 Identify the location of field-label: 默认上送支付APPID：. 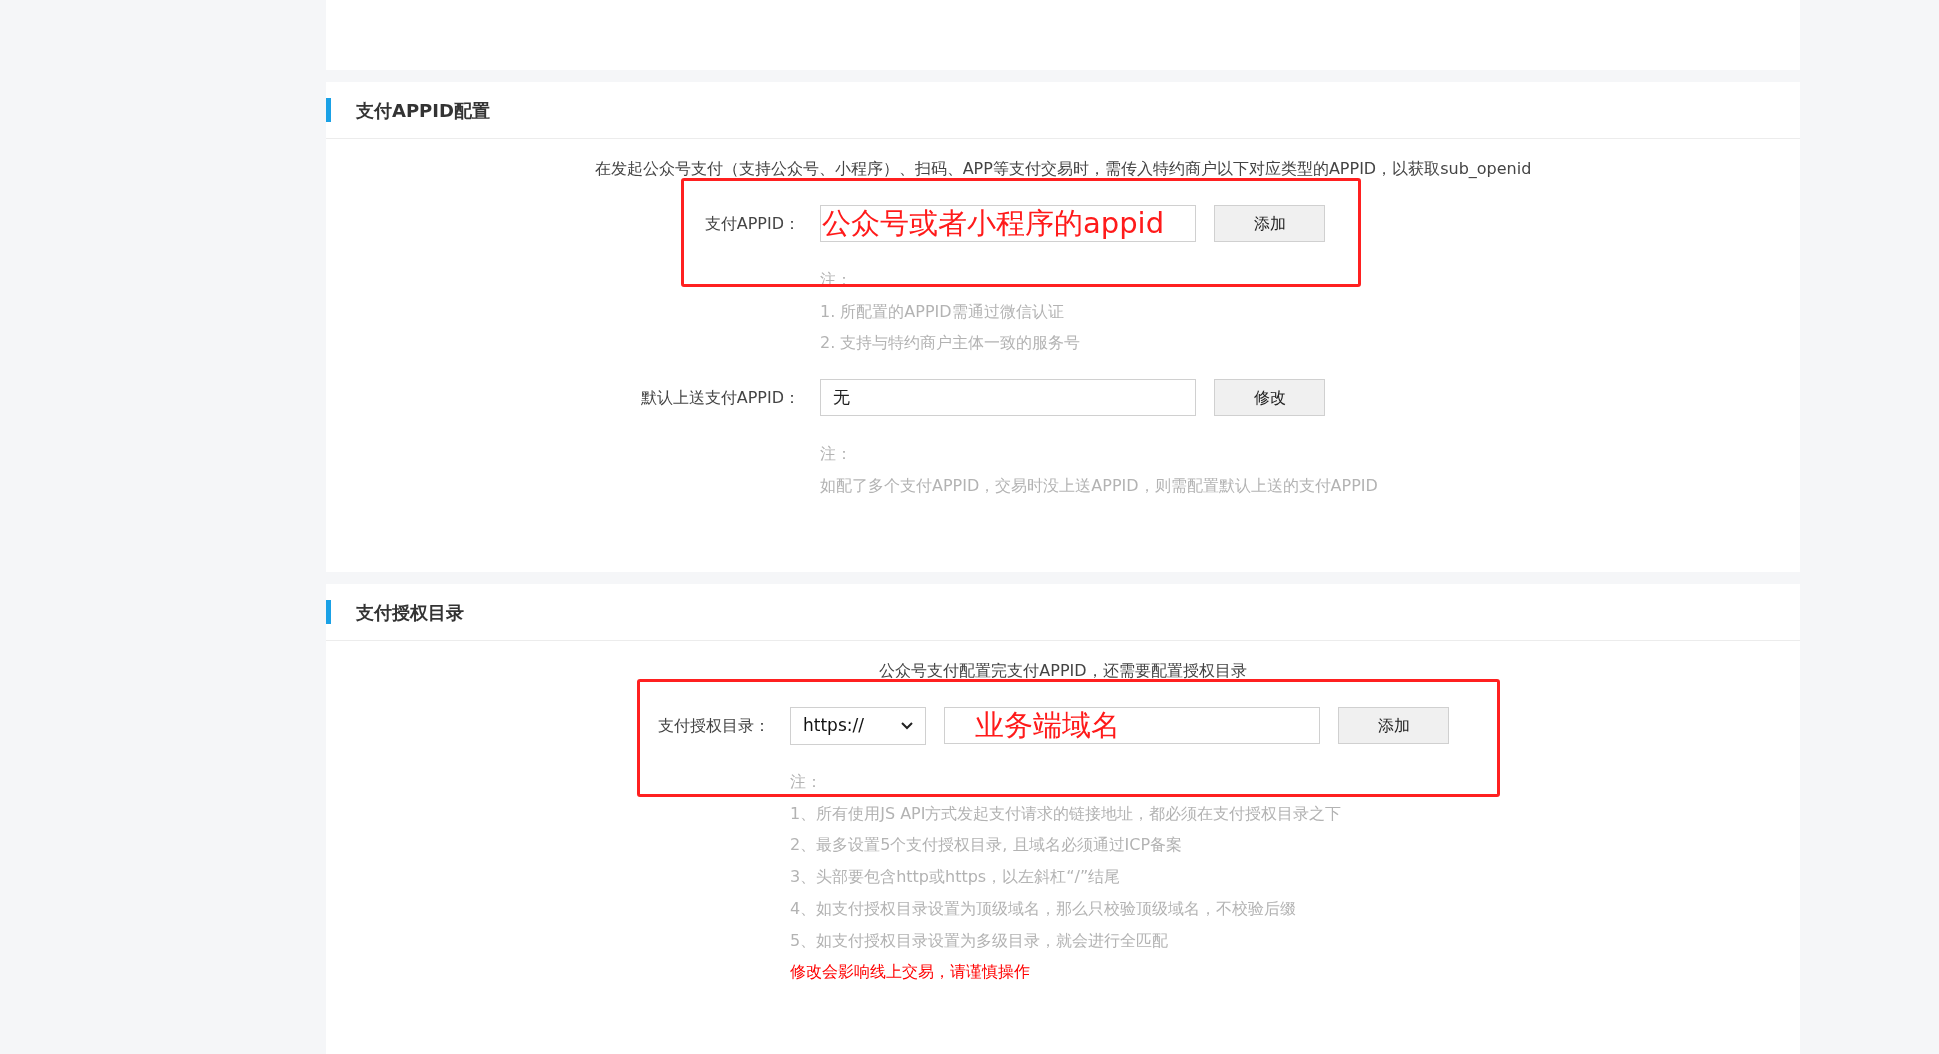
(719, 397).